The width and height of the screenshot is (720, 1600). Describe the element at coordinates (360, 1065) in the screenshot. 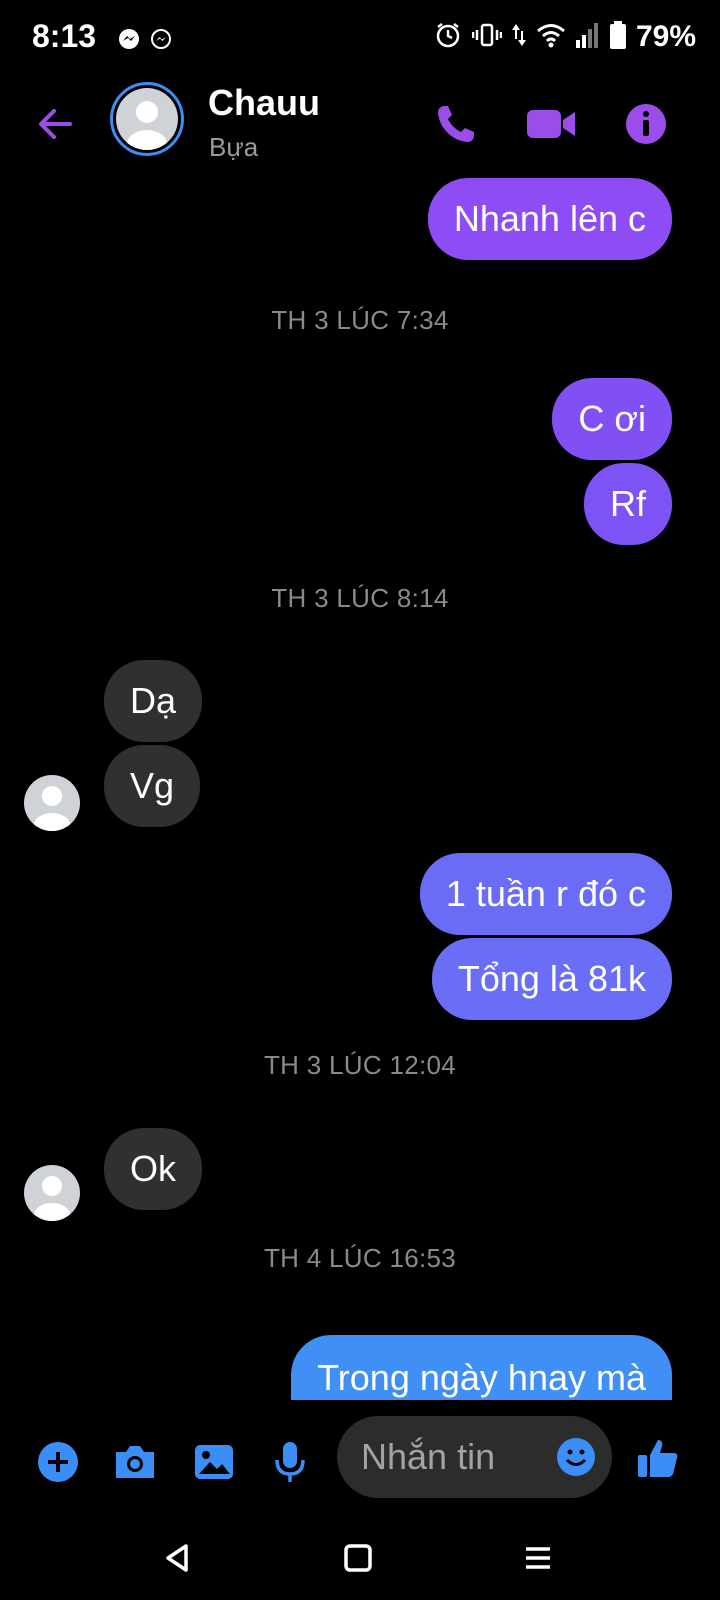

I see `timestamp: TH 3 LÚC 12:04` at that location.